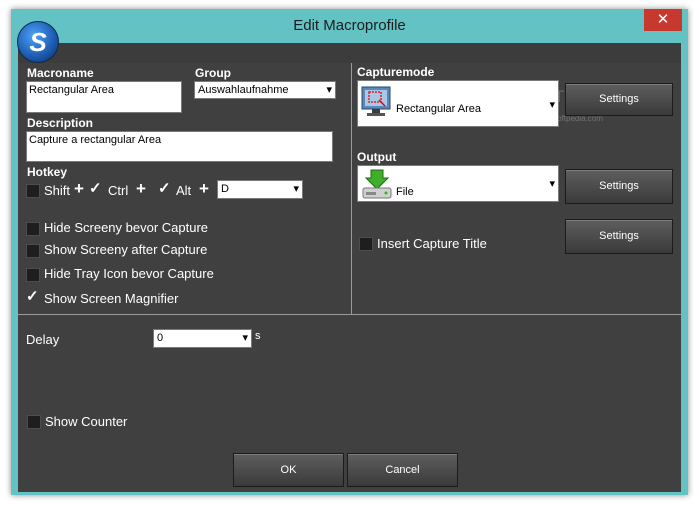  Describe the element at coordinates (179, 146) in the screenshot. I see `description-input: Capture a rectangular Area` at that location.